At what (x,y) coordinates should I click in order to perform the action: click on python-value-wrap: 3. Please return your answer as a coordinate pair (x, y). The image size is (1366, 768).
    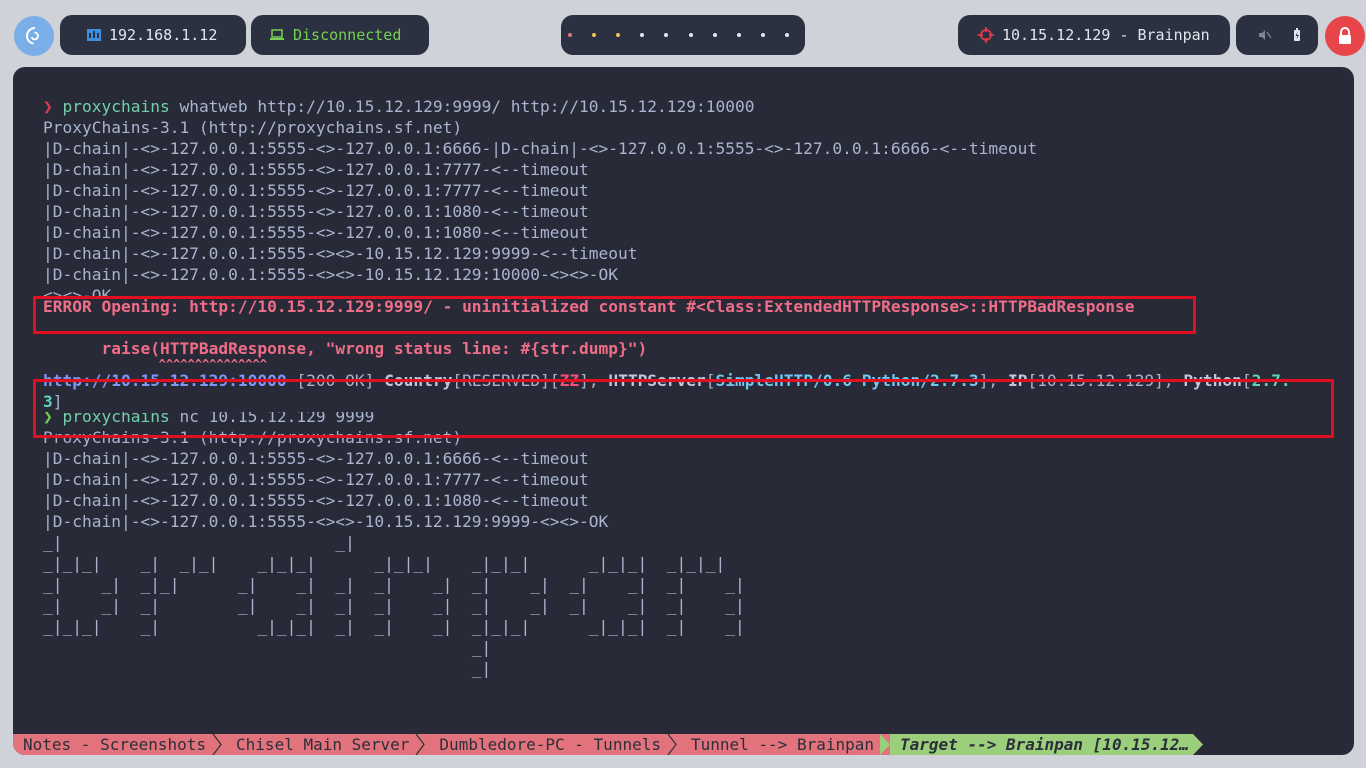
    Looking at the image, I should click on (48, 401).